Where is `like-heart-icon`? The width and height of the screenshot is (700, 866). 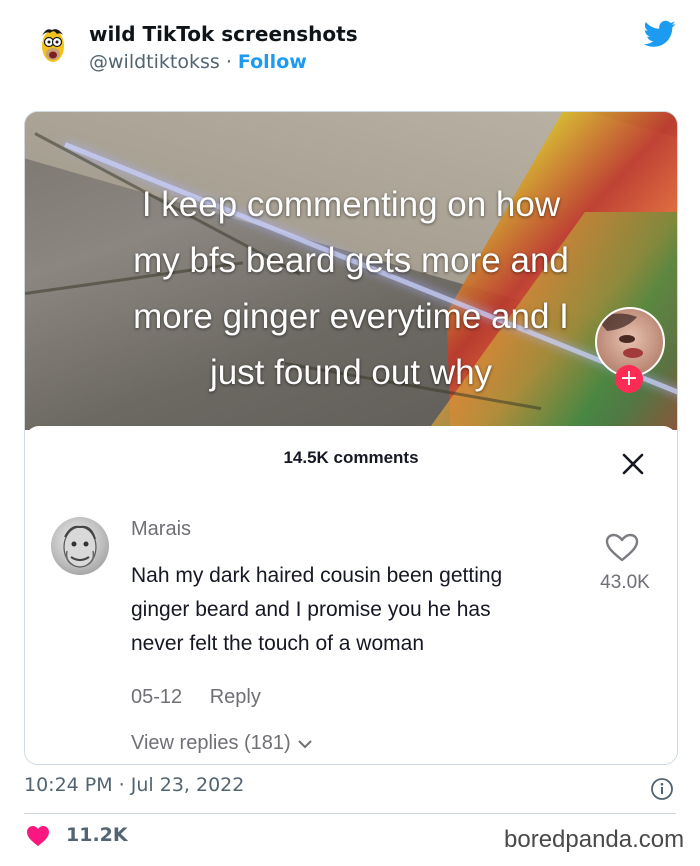 like-heart-icon is located at coordinates (38, 836).